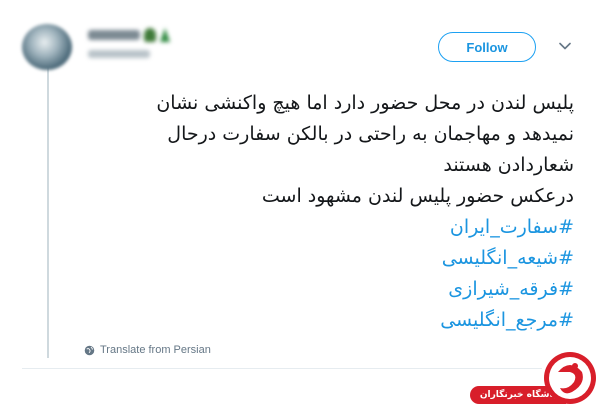 This screenshot has width=600, height=408. What do you see at coordinates (138, 35) in the screenshot?
I see `author-name-blurred` at bounding box center [138, 35].